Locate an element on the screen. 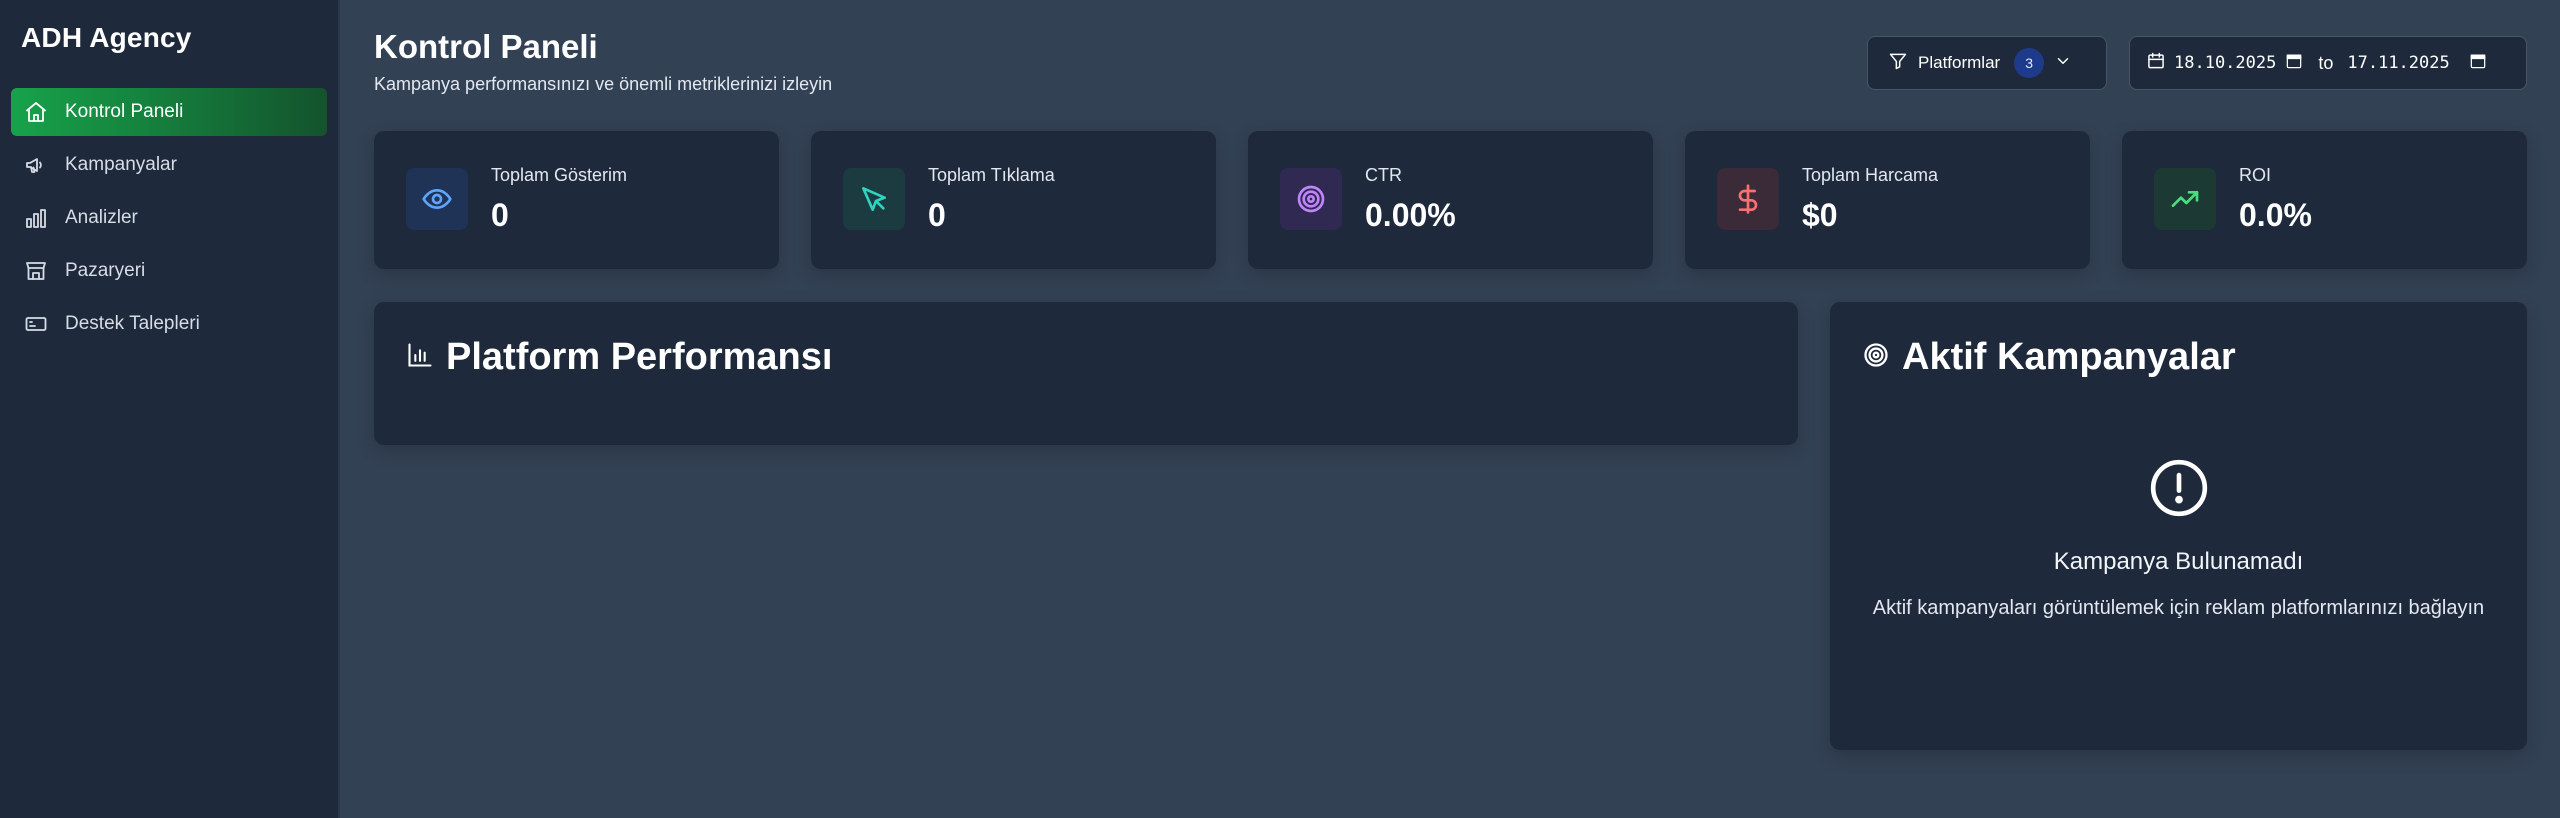  sidebar-item-kontrol-paneli: Kontrol Paneli is located at coordinates (169, 112).